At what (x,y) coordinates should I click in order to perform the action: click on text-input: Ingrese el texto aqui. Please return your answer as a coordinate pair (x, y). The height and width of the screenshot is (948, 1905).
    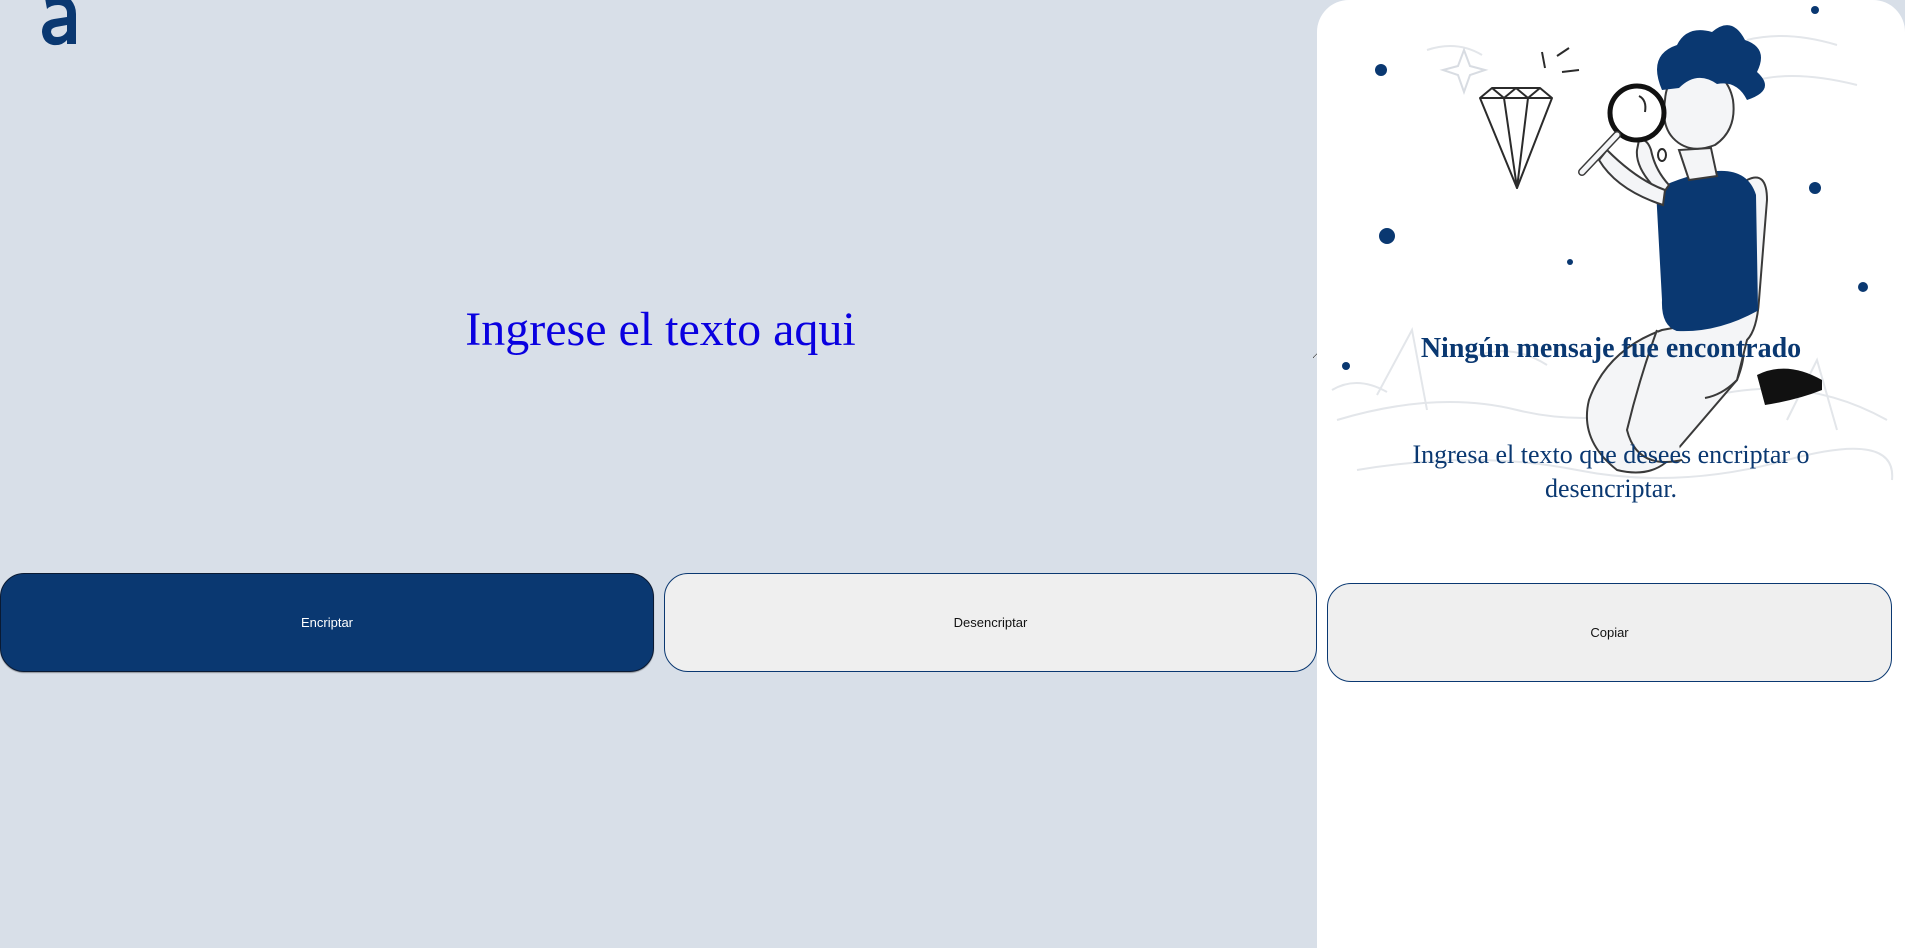
    Looking at the image, I should click on (660, 329).